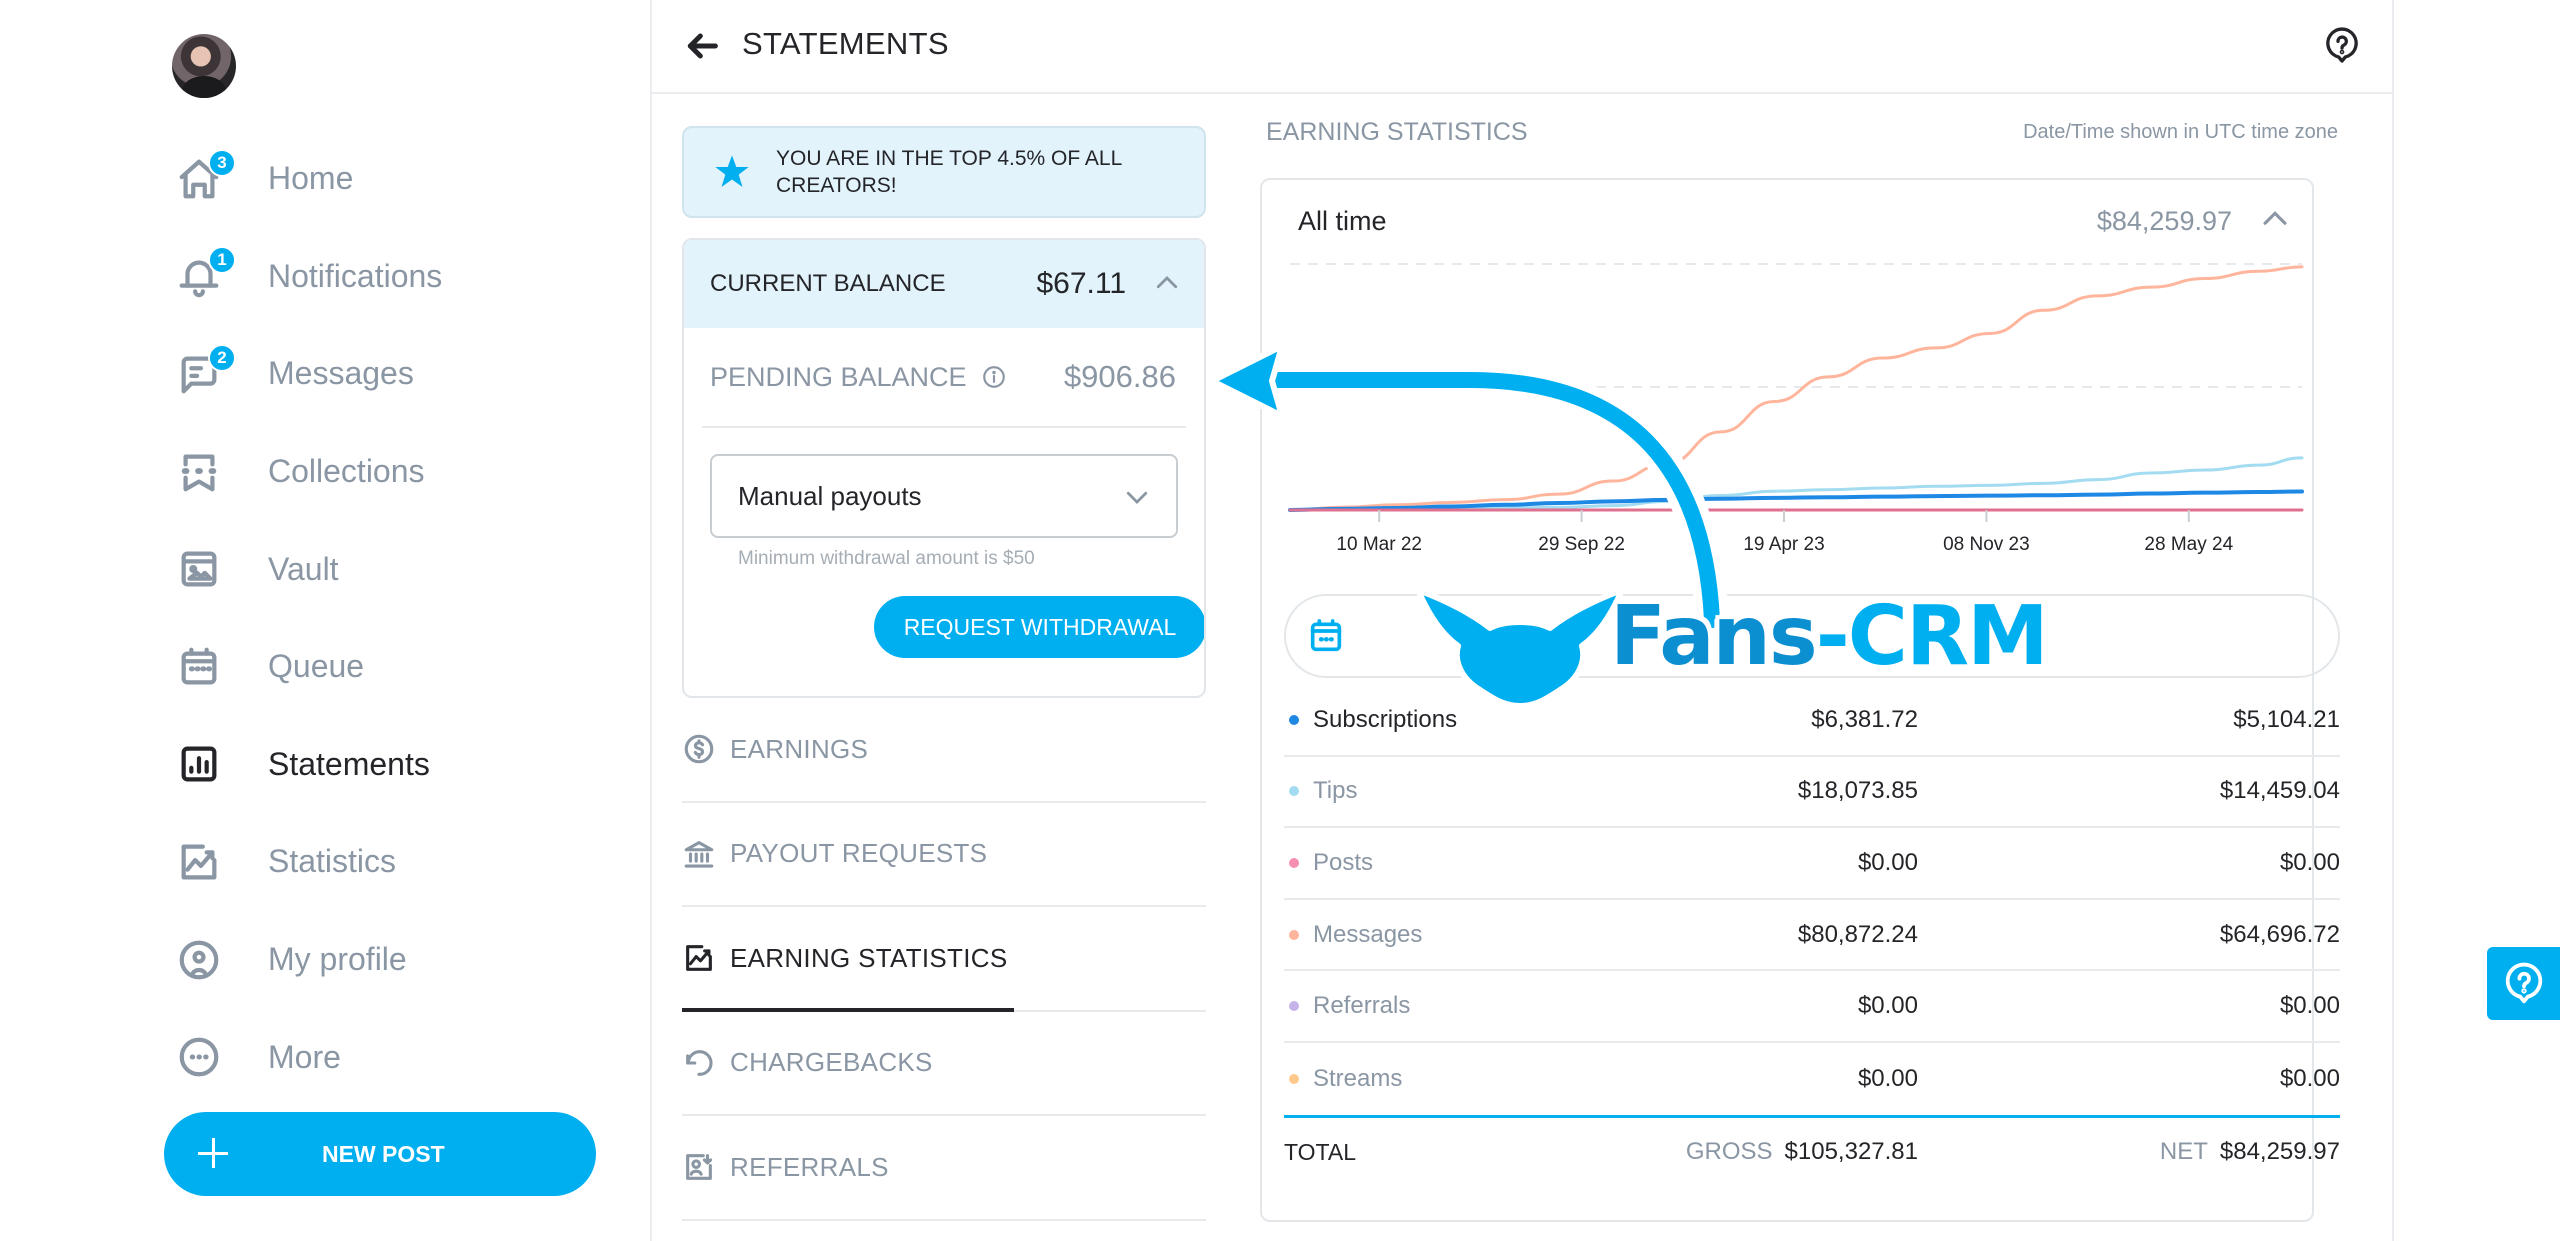 Image resolution: width=2560 pixels, height=1241 pixels. I want to click on sidebar-item-statements: Statements, so click(386, 765).